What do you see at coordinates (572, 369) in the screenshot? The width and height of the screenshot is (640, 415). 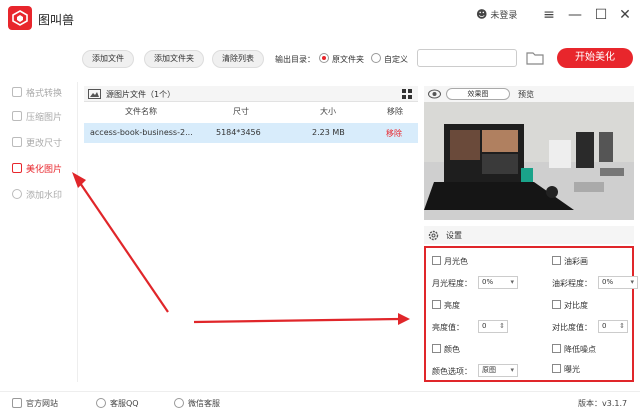 I see `exposure-label: 曝光` at bounding box center [572, 369].